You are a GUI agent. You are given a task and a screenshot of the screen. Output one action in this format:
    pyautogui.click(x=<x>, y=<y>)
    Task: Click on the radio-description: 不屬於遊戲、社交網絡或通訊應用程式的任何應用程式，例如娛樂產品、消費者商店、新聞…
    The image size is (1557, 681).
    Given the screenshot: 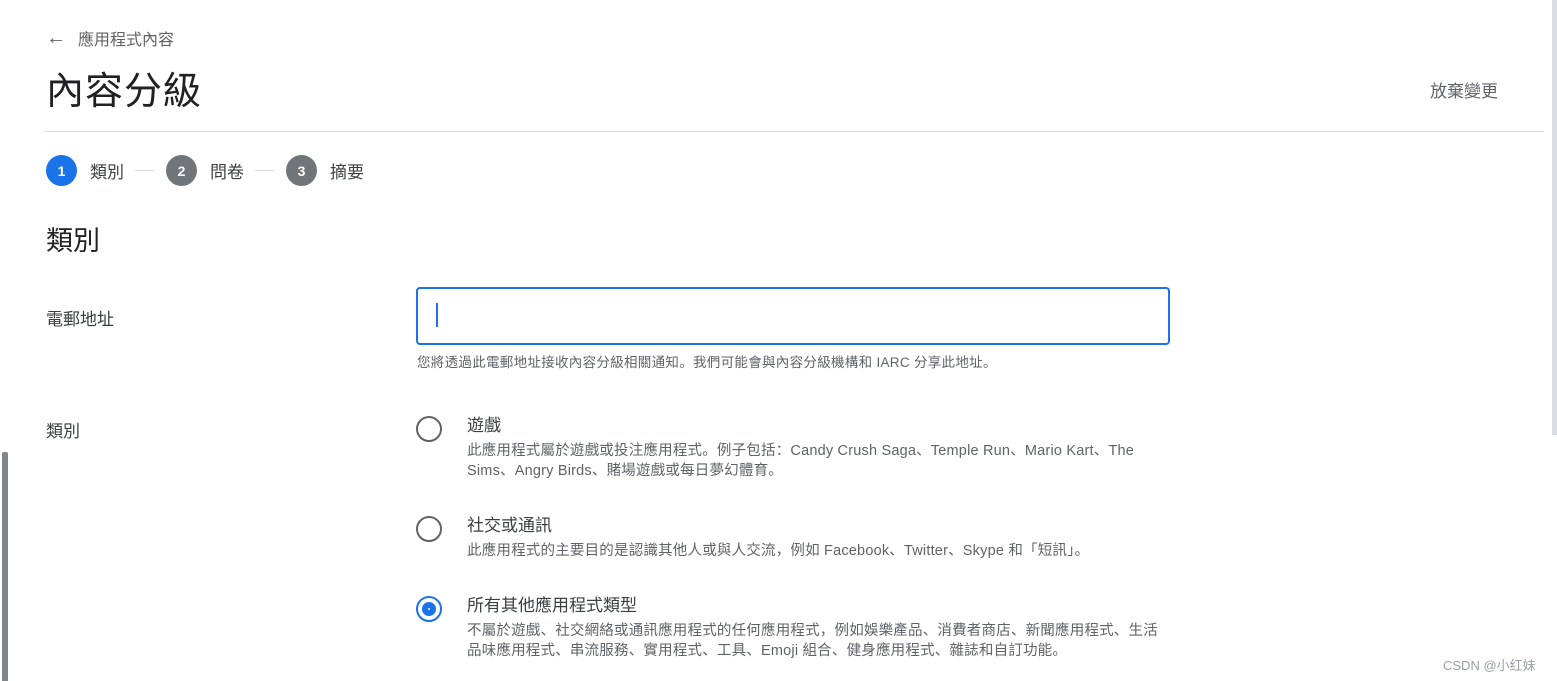 What is the action you would take?
    pyautogui.click(x=812, y=641)
    